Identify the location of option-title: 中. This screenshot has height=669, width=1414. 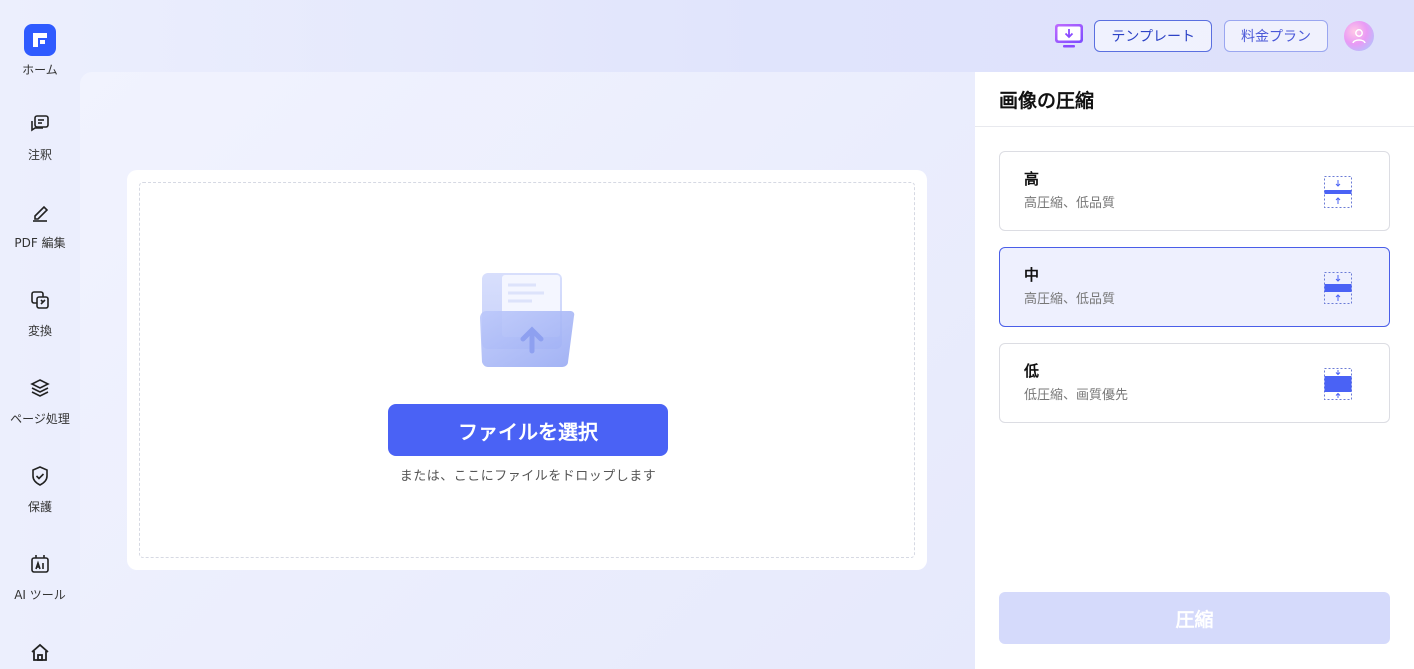
(1032, 275).